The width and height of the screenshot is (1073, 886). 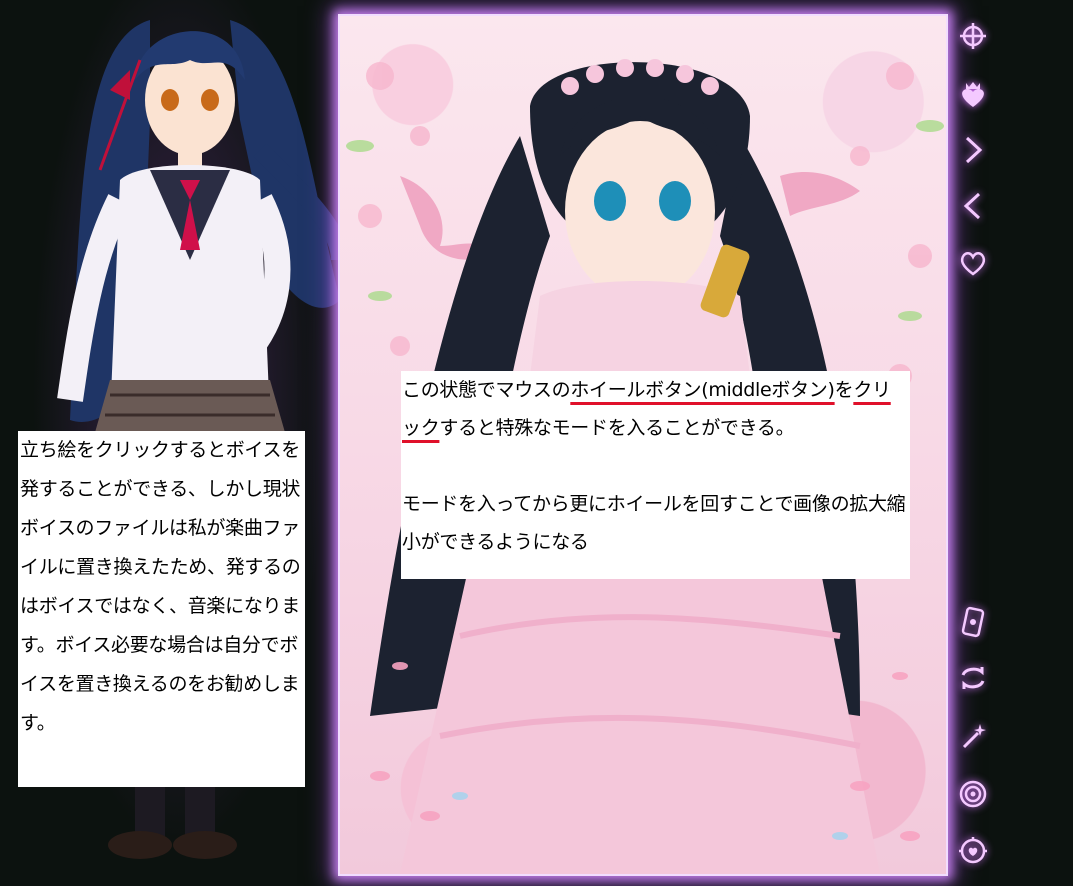 I want to click on heart-outline-icon, so click(x=973, y=262).